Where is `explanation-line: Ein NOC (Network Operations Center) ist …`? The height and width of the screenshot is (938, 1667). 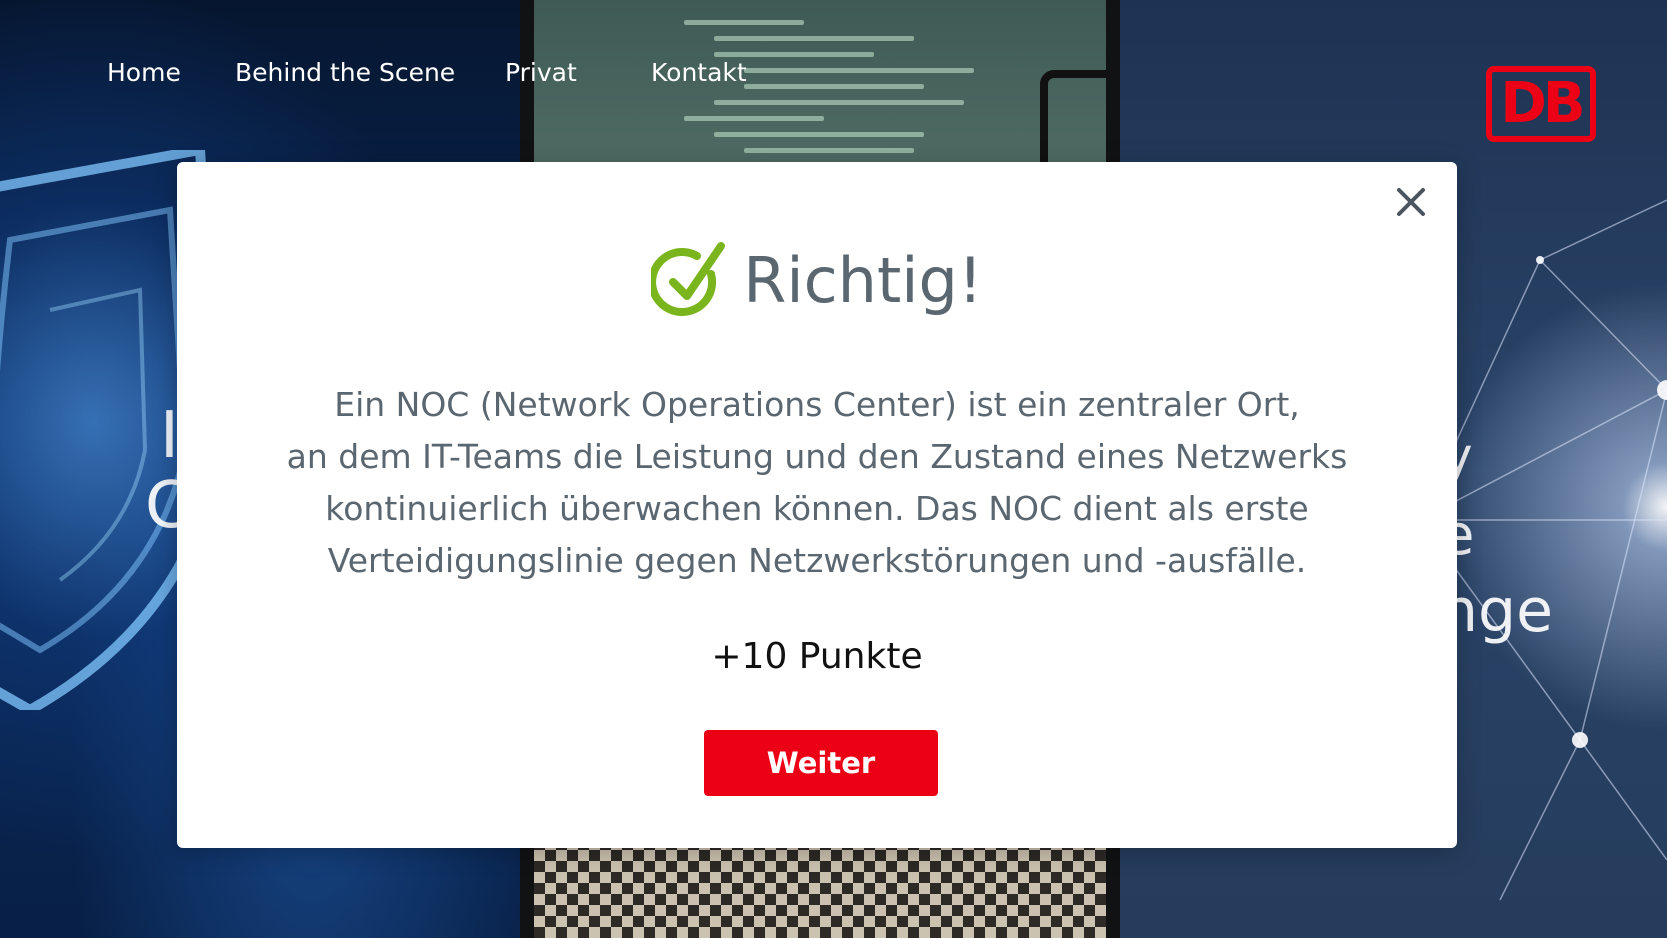 explanation-line: Ein NOC (Network Operations Center) ist … is located at coordinates (817, 404).